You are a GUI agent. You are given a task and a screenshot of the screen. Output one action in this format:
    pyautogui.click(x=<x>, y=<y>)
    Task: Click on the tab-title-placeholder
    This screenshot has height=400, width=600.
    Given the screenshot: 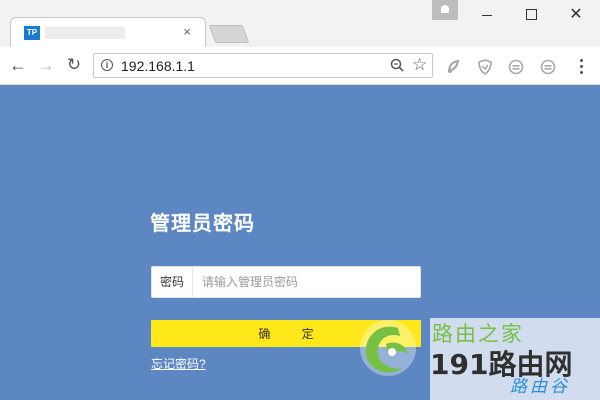 What is the action you would take?
    pyautogui.click(x=85, y=33)
    